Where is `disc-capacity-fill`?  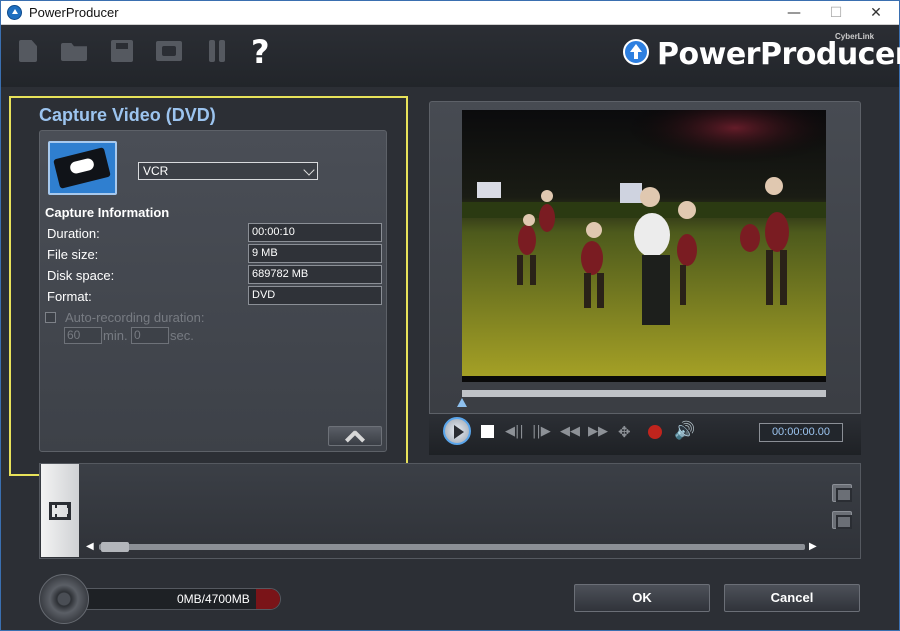 disc-capacity-fill is located at coordinates (268, 599).